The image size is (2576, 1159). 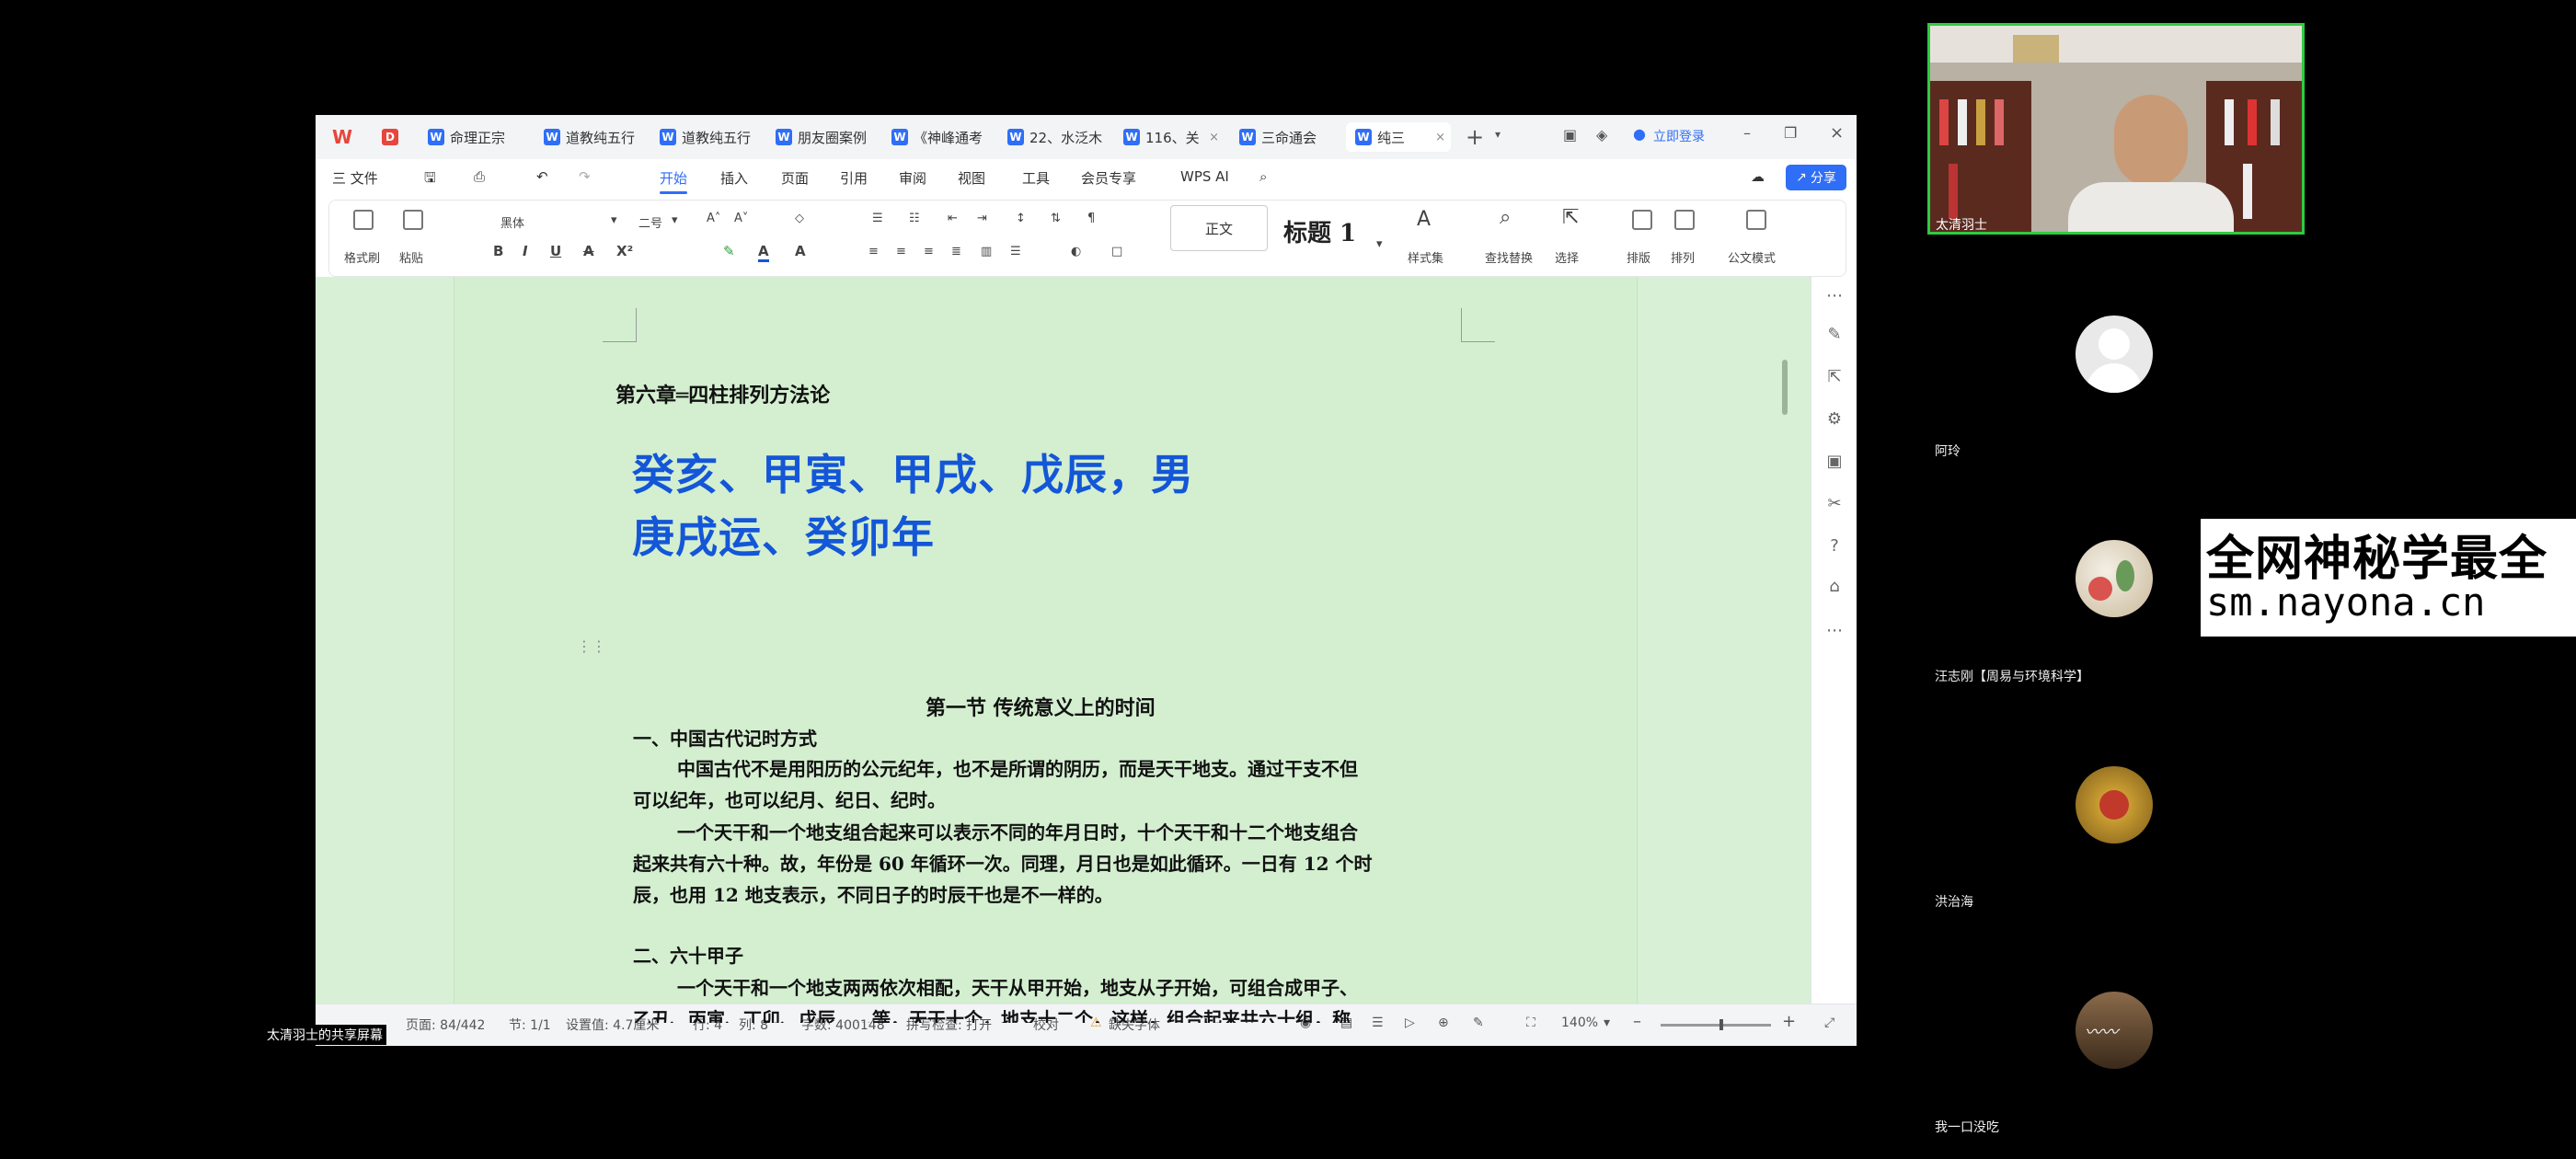 What do you see at coordinates (498, 251) in the screenshot?
I see `bold-icon: B` at bounding box center [498, 251].